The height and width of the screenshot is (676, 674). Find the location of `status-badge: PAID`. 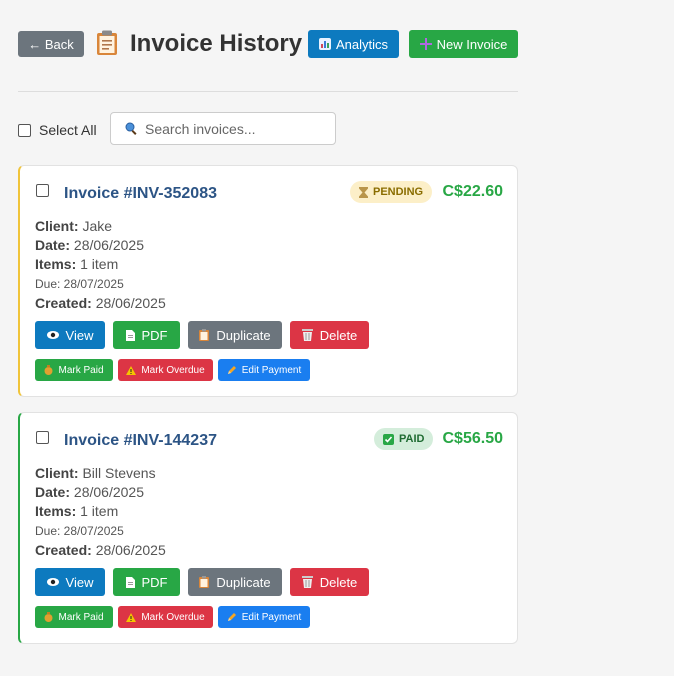

status-badge: PAID is located at coordinates (404, 439).